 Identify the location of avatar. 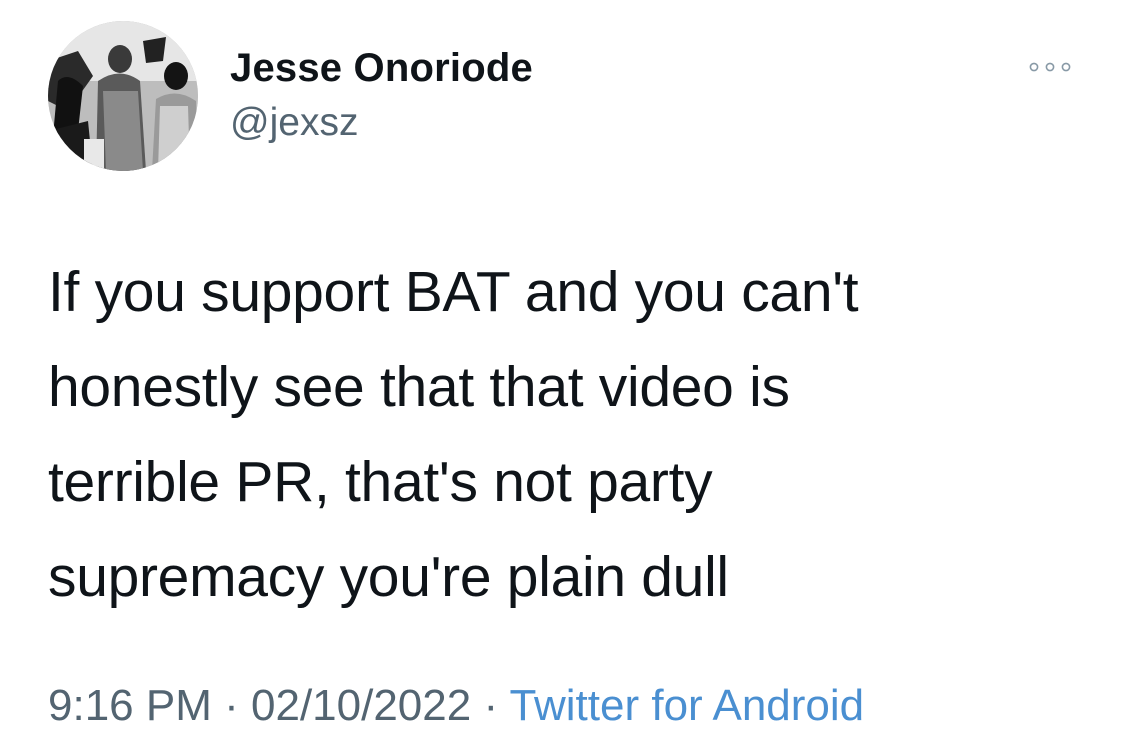
(123, 96).